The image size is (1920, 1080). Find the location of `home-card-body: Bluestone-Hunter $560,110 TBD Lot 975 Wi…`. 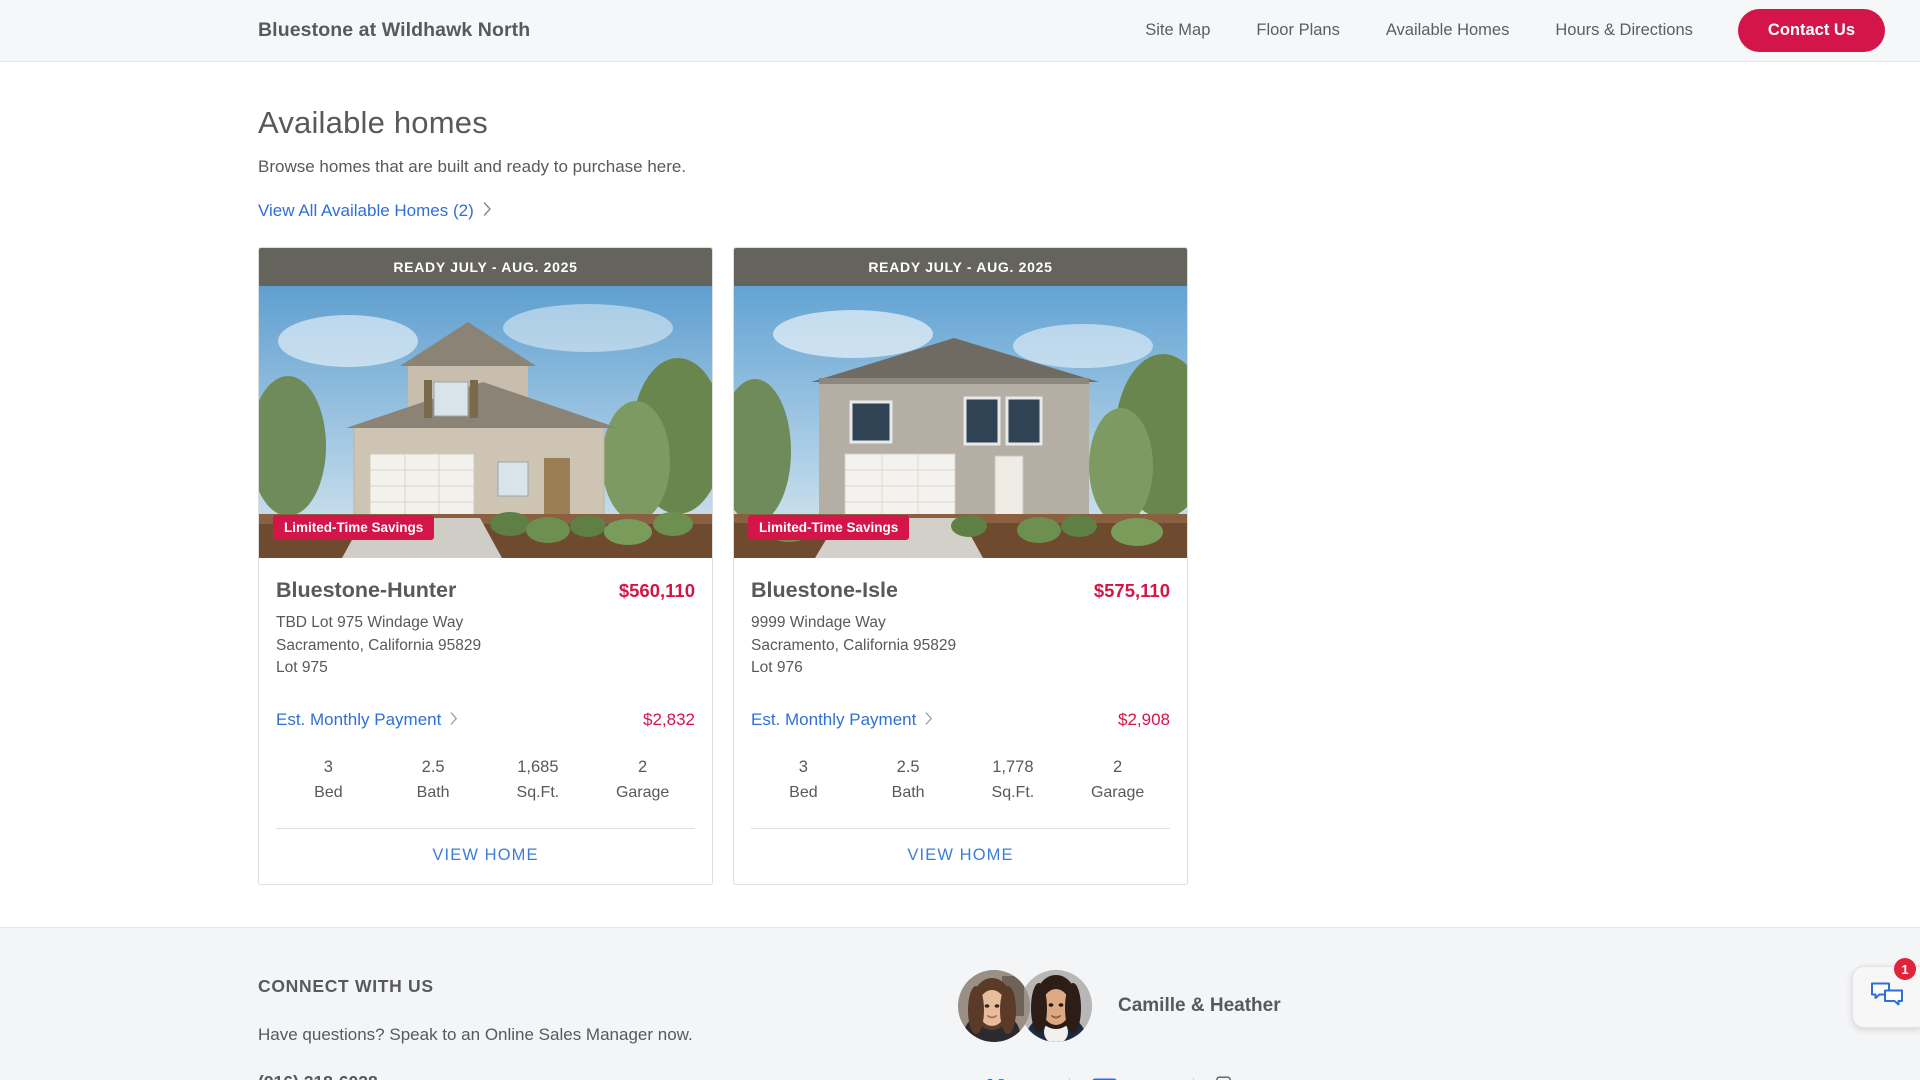

home-card-body: Bluestone-Hunter $560,110 TBD Lot 975 Wi… is located at coordinates (485, 680).